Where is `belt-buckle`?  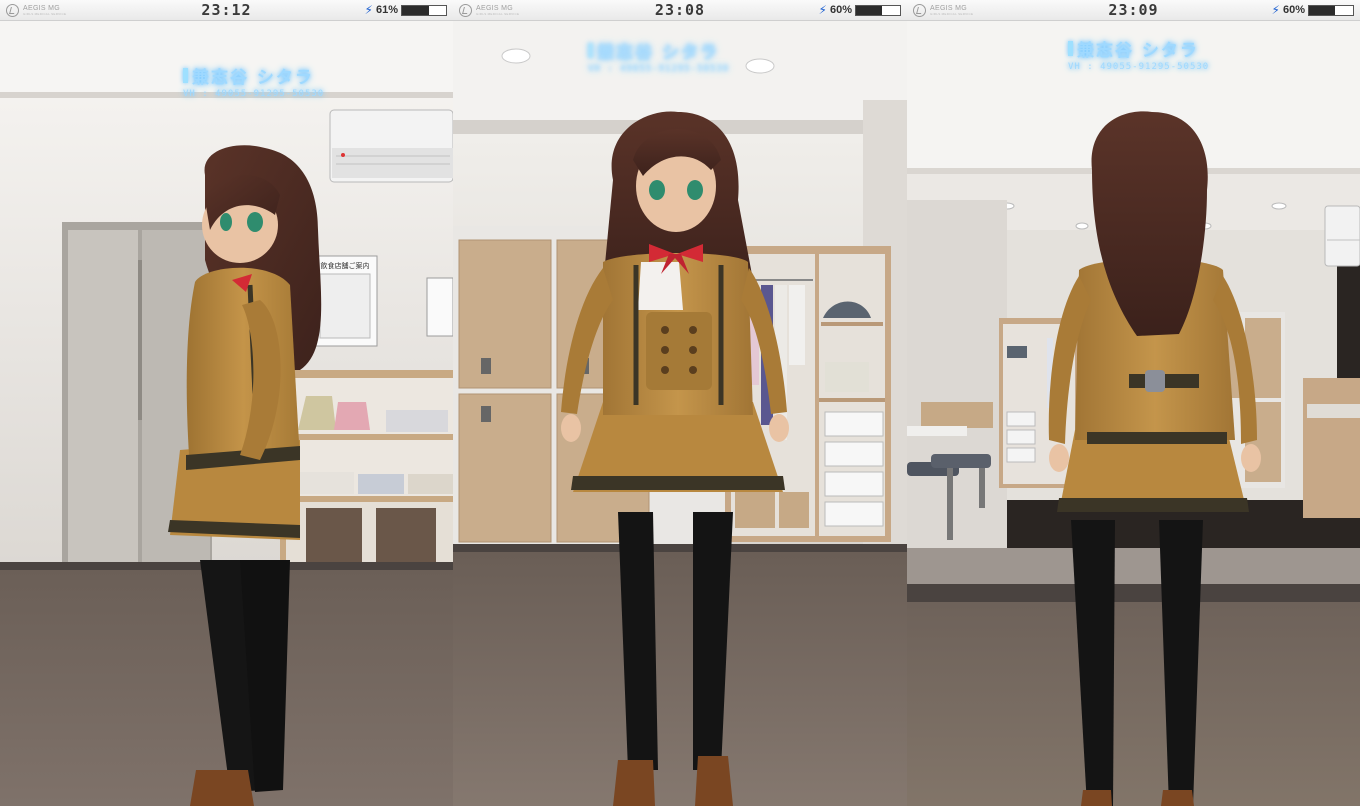
belt-buckle is located at coordinates (1155, 381).